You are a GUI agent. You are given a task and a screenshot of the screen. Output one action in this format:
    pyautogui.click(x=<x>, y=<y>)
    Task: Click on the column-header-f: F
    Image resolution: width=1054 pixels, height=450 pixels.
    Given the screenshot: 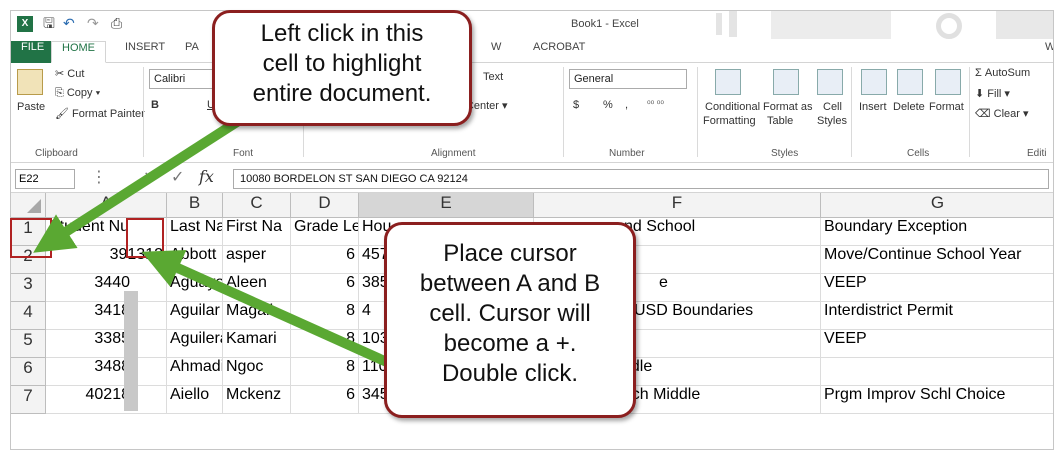 What is the action you would take?
    pyautogui.click(x=677, y=205)
    